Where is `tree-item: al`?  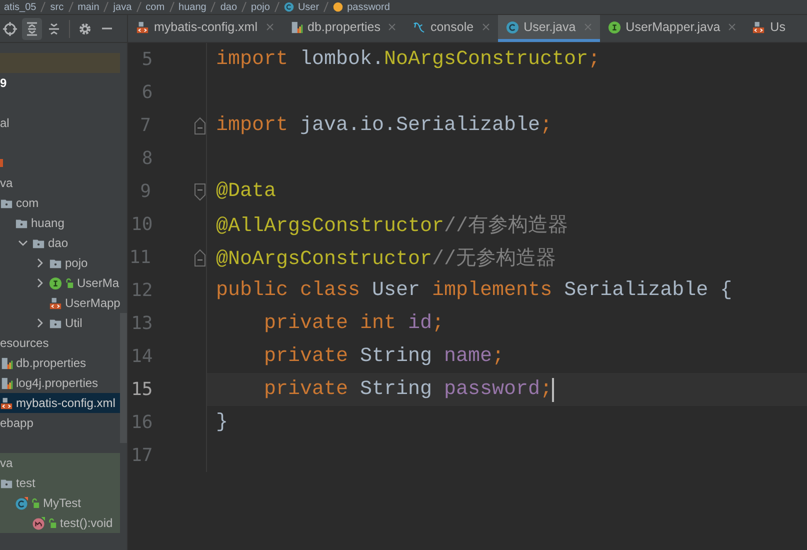 tree-item: al is located at coordinates (60, 123).